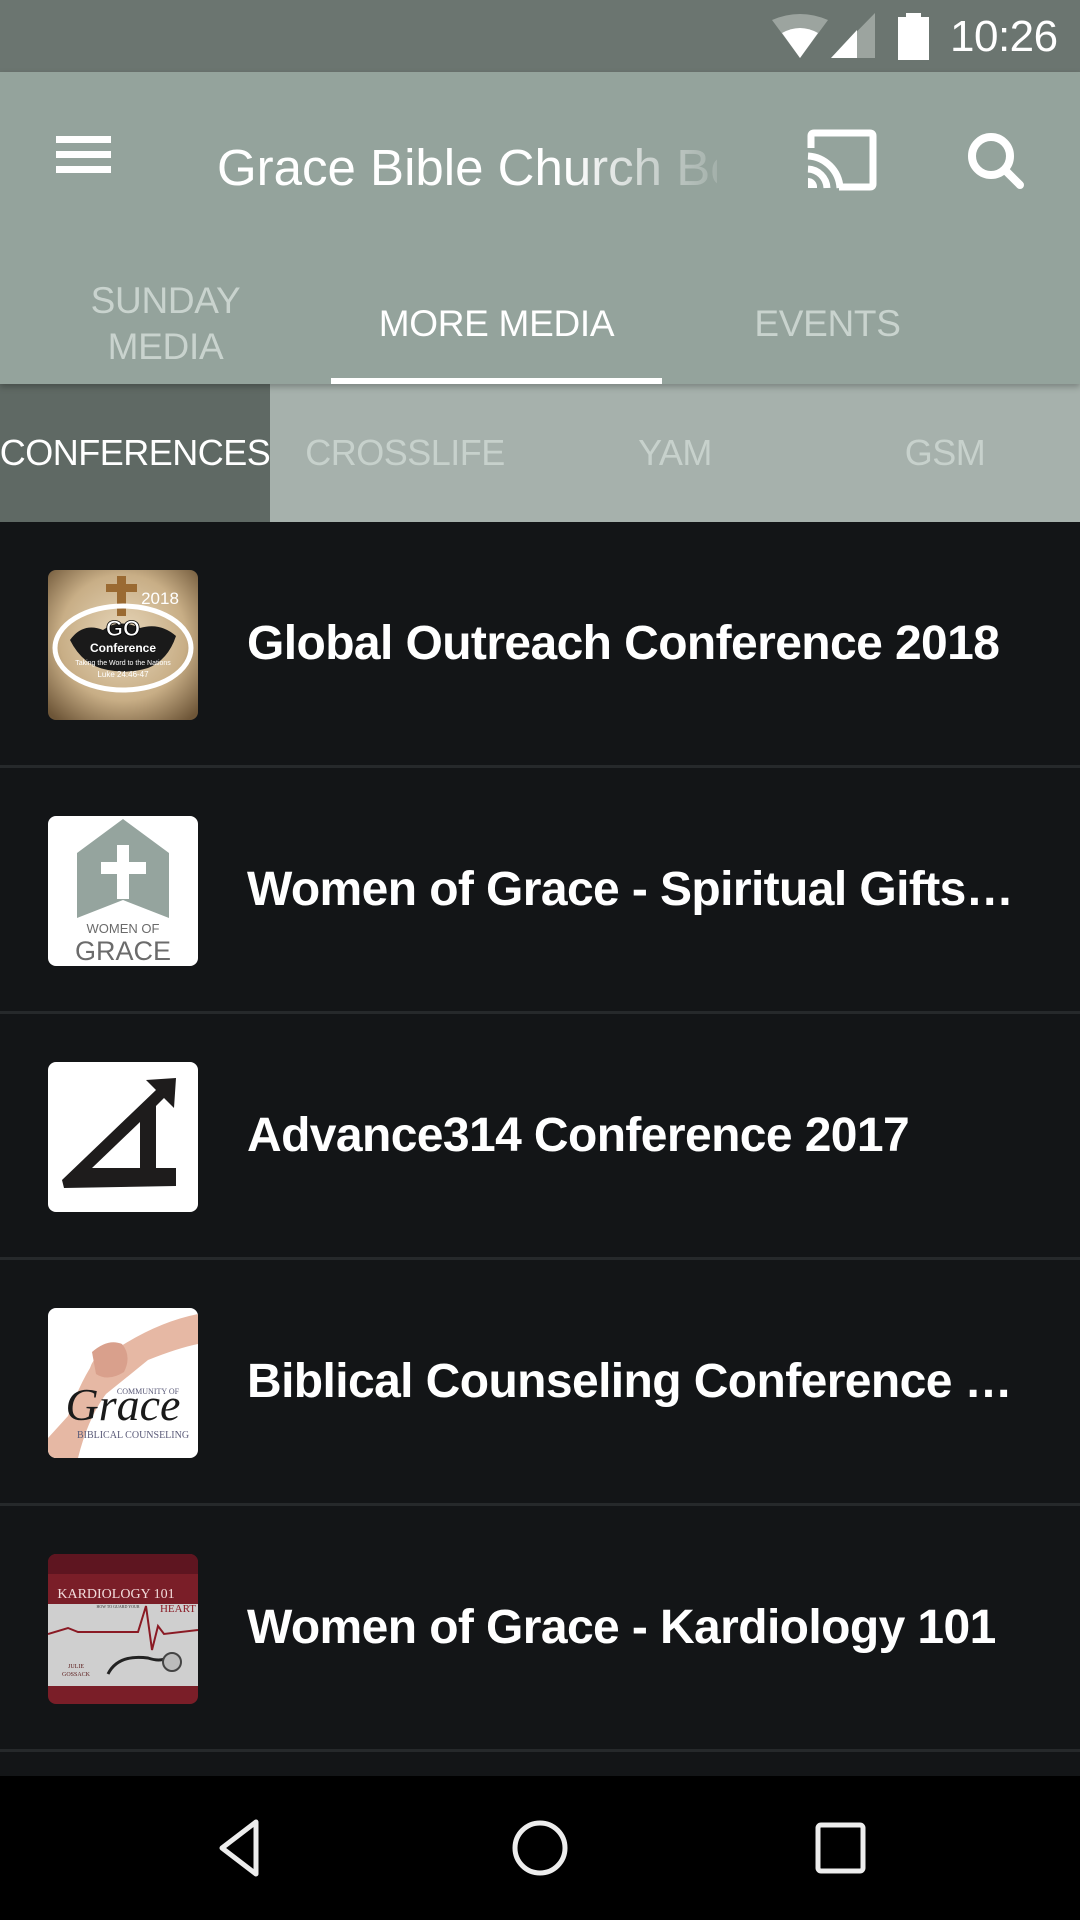 This screenshot has height=1920, width=1080. I want to click on search-button, so click(996, 164).